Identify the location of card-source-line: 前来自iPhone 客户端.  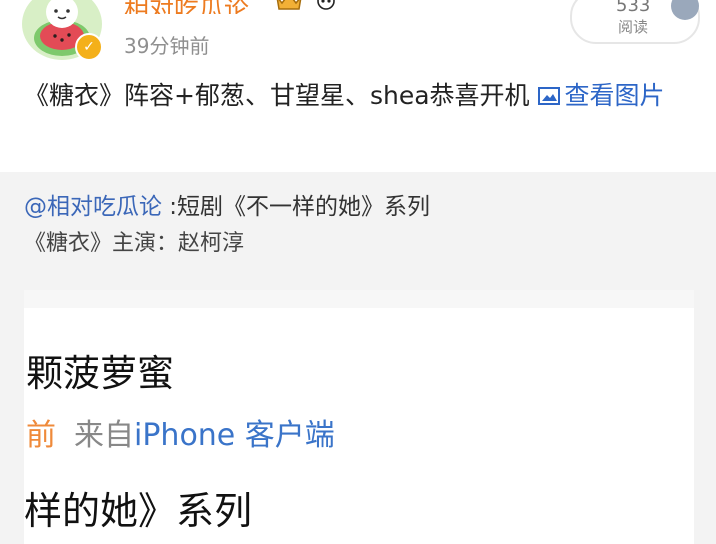
(180, 432).